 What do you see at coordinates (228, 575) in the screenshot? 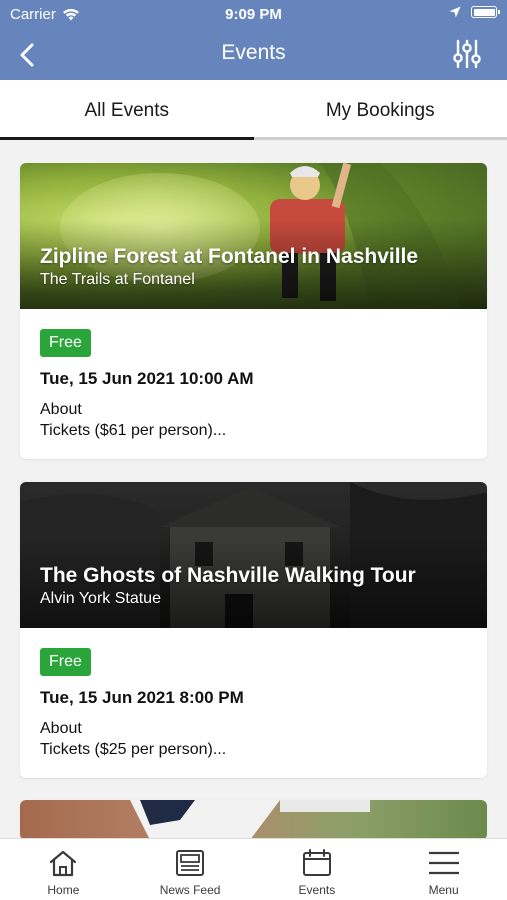
I see `event-title: The Ghosts of Nashville Walking Tour` at bounding box center [228, 575].